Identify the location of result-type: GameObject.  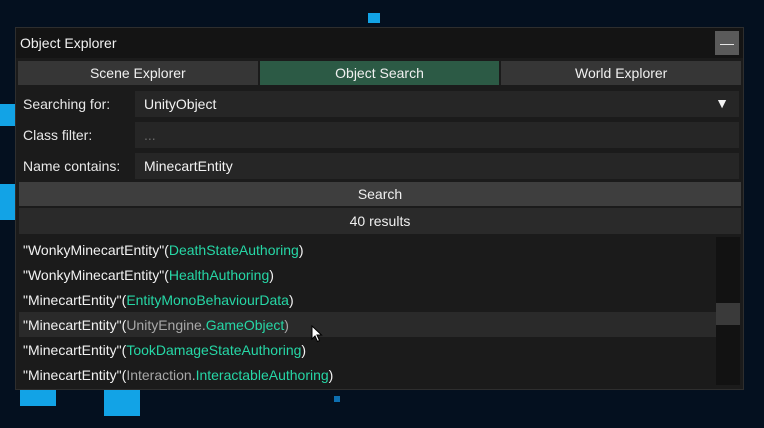
(245, 324).